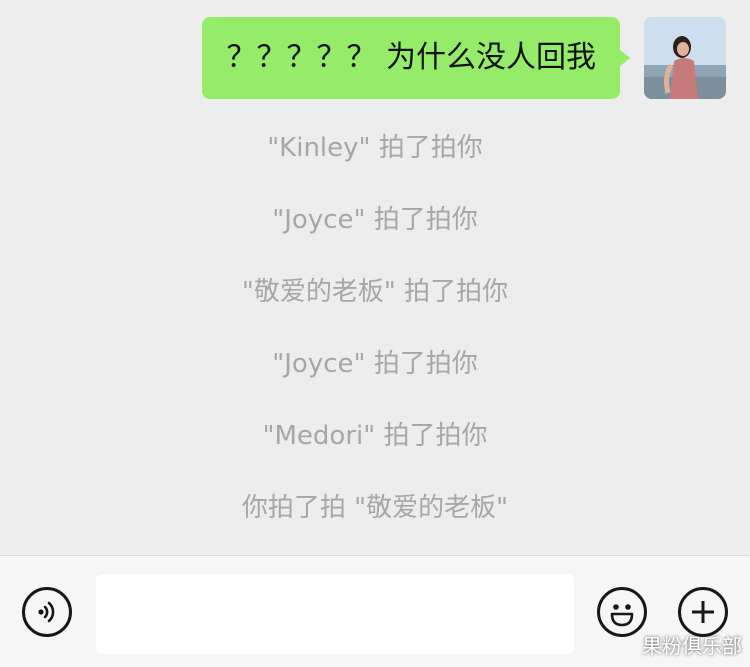 The height and width of the screenshot is (667, 750). I want to click on voice-icon, so click(46, 612).